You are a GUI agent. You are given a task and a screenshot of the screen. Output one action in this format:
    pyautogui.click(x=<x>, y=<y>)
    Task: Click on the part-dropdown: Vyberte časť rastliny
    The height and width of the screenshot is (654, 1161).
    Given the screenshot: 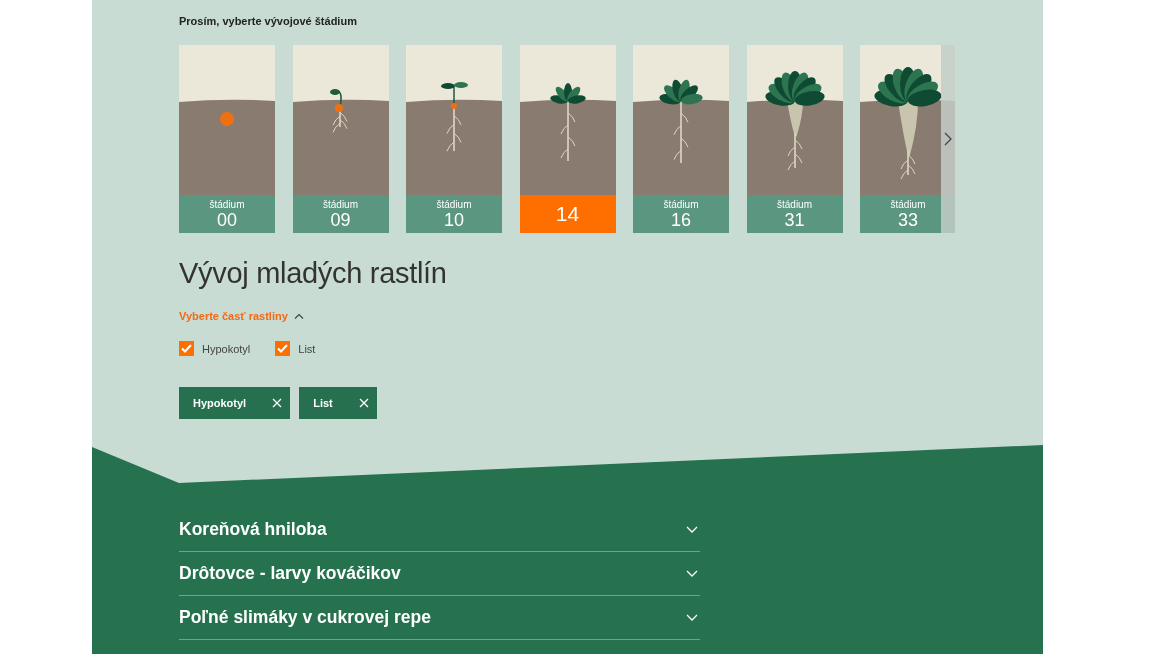 What is the action you would take?
    pyautogui.click(x=611, y=316)
    